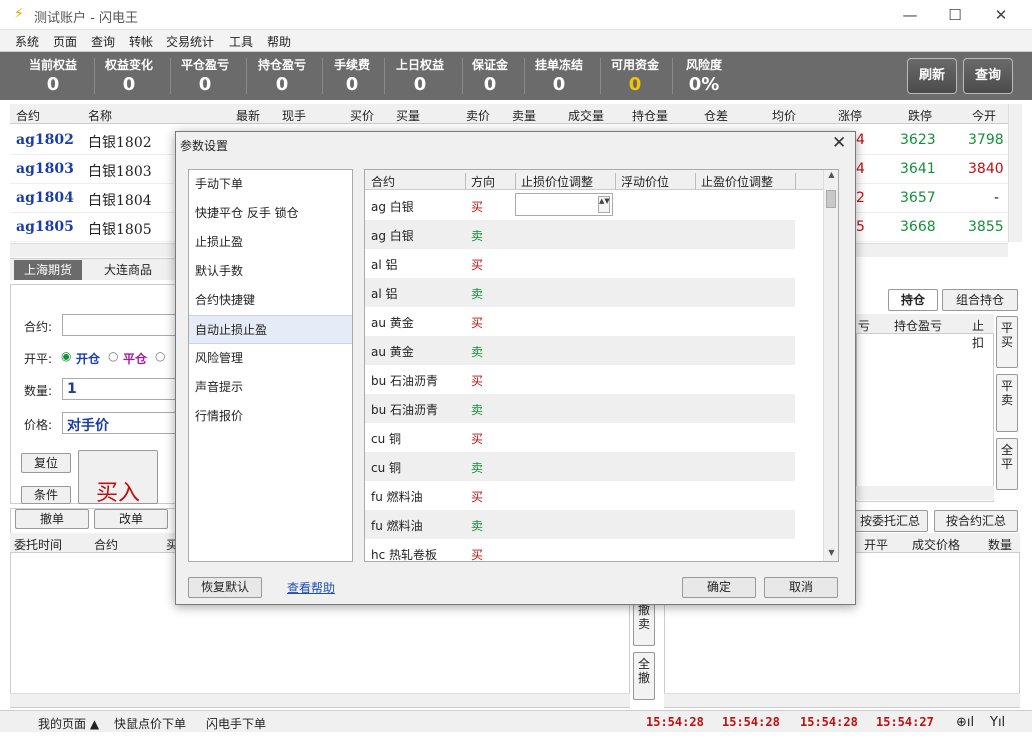 Image resolution: width=1032 pixels, height=740 pixels. What do you see at coordinates (580, 495) in the screenshot?
I see `grid-row: fu 燃料油 买` at bounding box center [580, 495].